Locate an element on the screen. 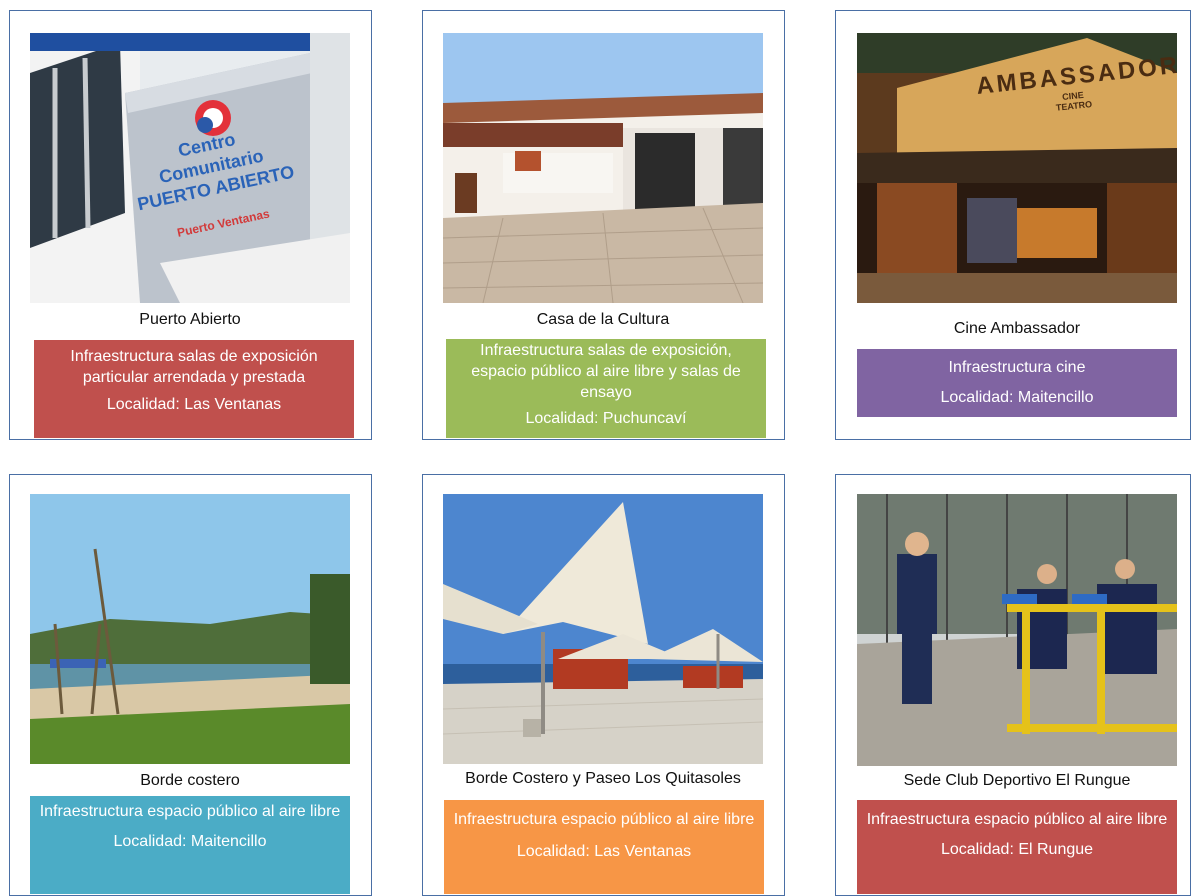 This screenshot has height=896, width=1191. photo-borde-costero is located at coordinates (190, 629).